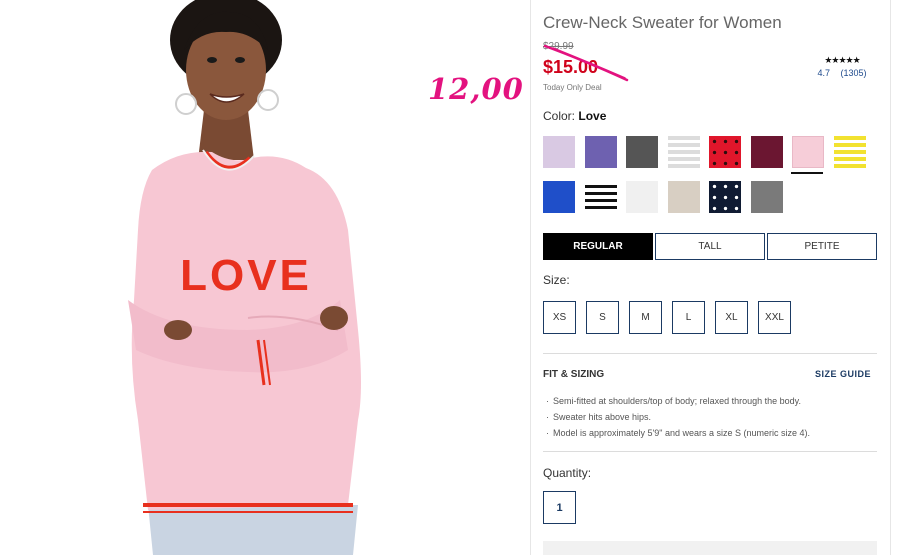 This screenshot has width=901, height=555. I want to click on color-label: Color: Love, so click(574, 116).